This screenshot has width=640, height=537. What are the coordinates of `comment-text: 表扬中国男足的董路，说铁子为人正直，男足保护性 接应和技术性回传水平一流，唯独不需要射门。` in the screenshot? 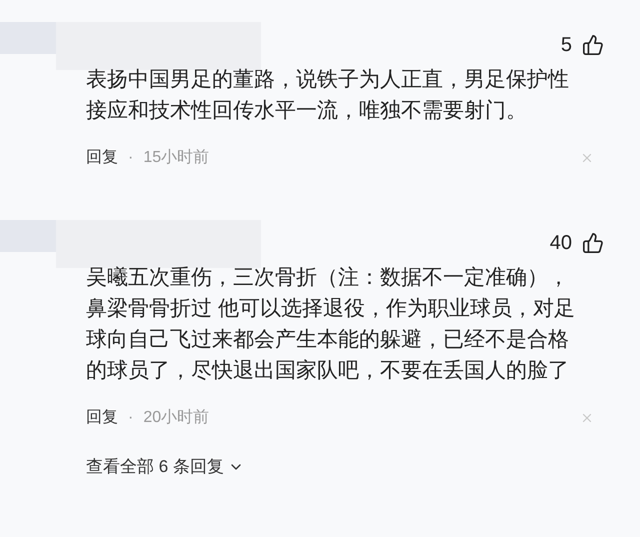 It's located at (327, 95).